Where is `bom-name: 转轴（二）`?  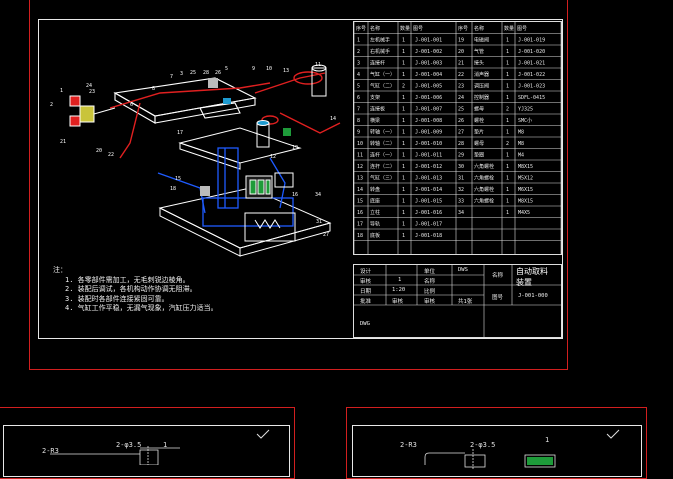 bom-name: 转轴（二） is located at coordinates (382, 143).